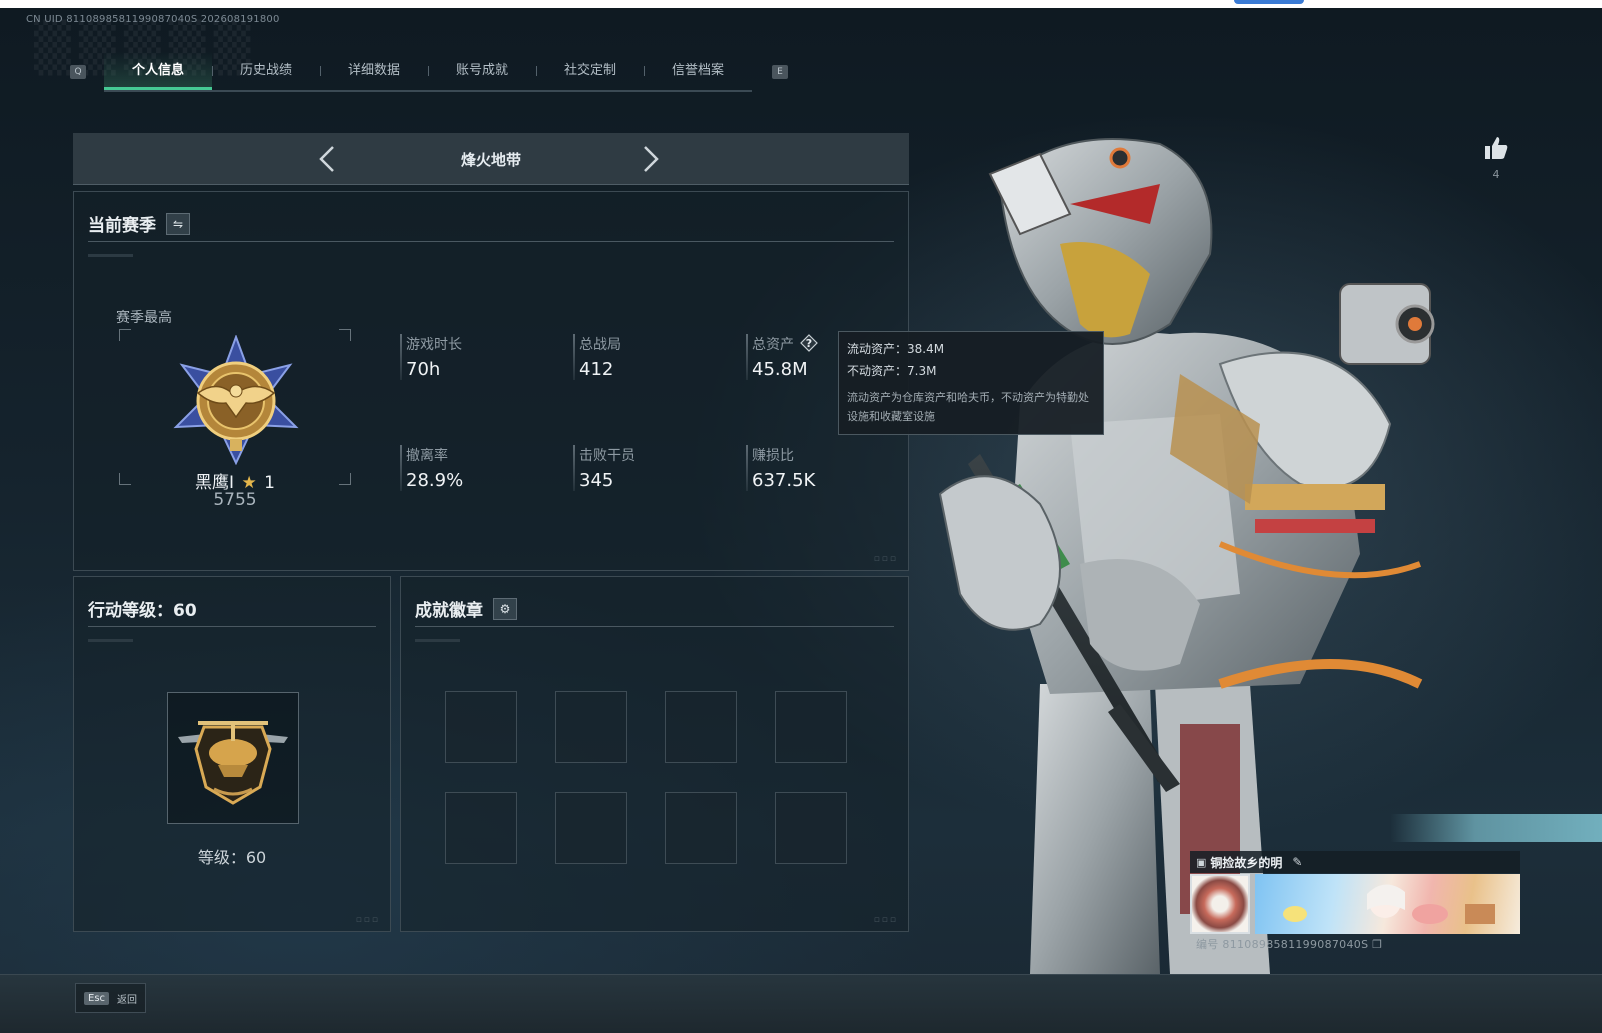 The height and width of the screenshot is (1033, 1602). I want to click on tab-personal-info: 个人信息, so click(158, 71).